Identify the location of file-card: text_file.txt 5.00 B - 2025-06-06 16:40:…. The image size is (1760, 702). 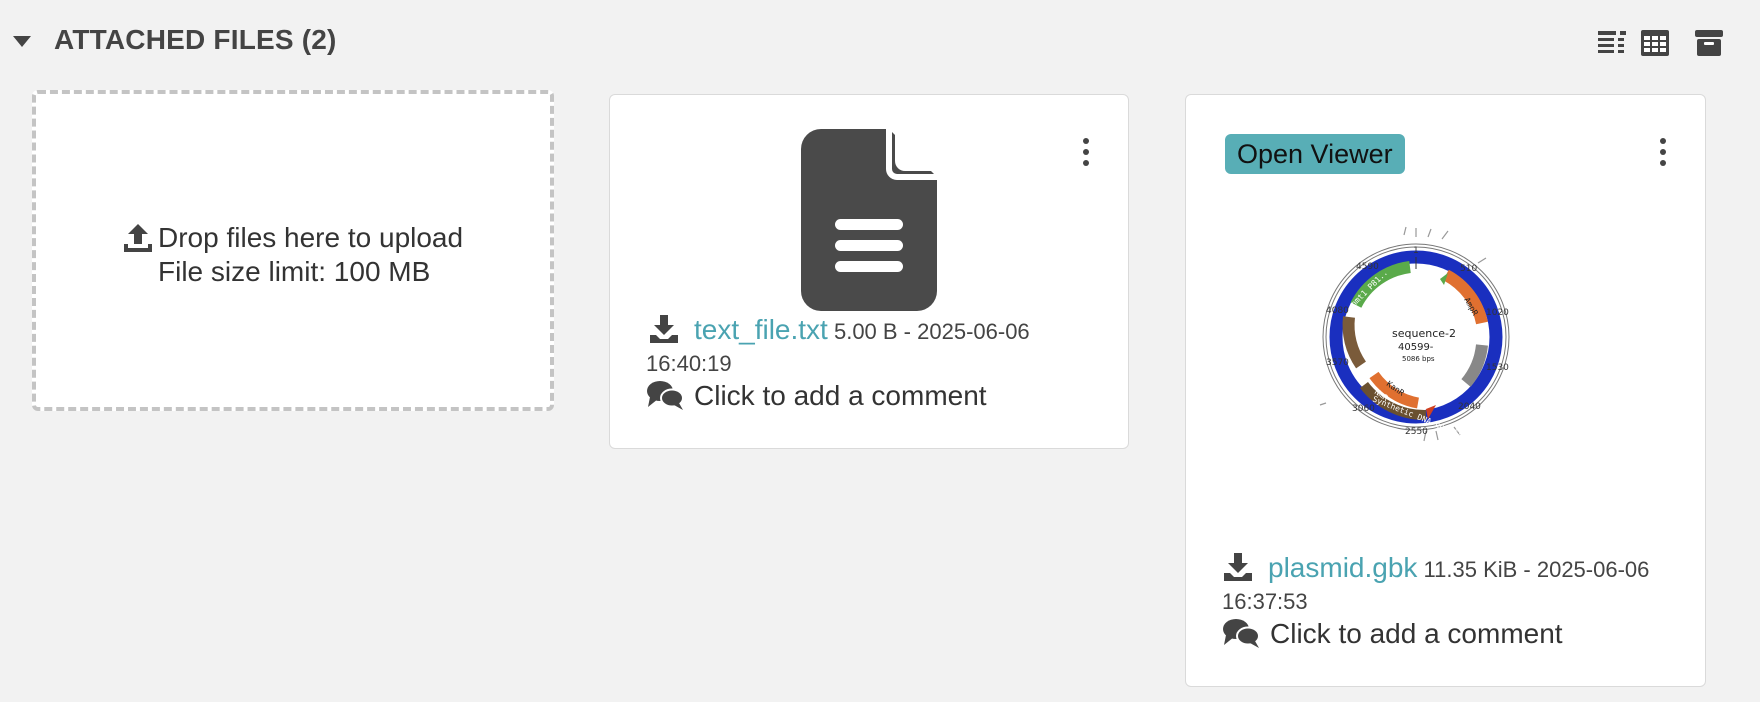
(869, 271).